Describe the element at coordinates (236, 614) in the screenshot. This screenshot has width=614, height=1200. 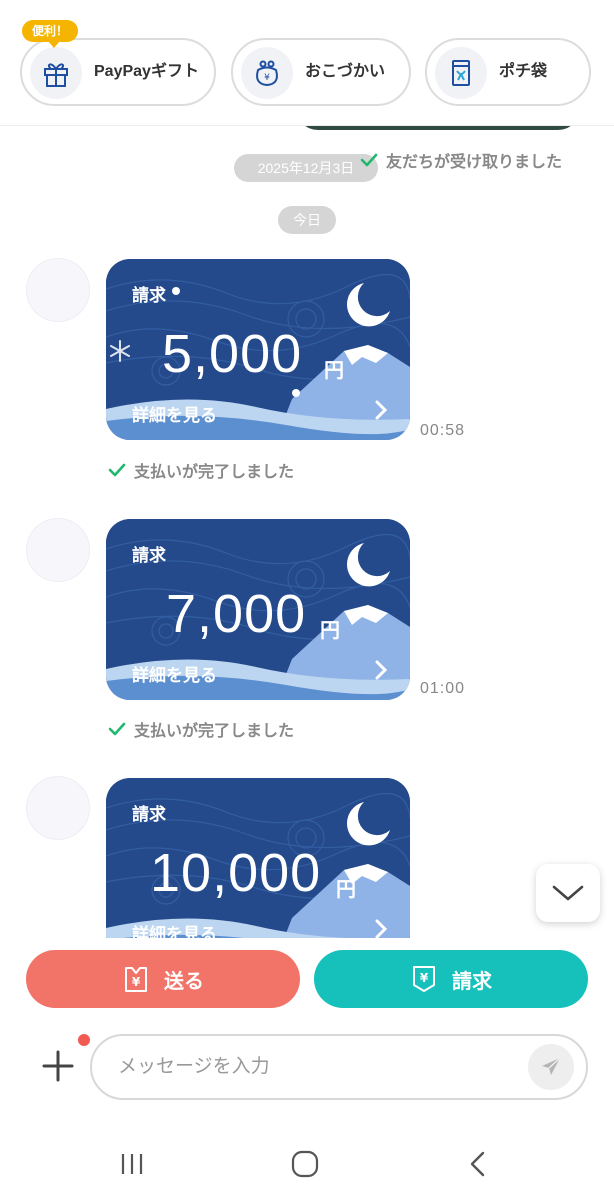
I see `card-amount: 7,000` at that location.